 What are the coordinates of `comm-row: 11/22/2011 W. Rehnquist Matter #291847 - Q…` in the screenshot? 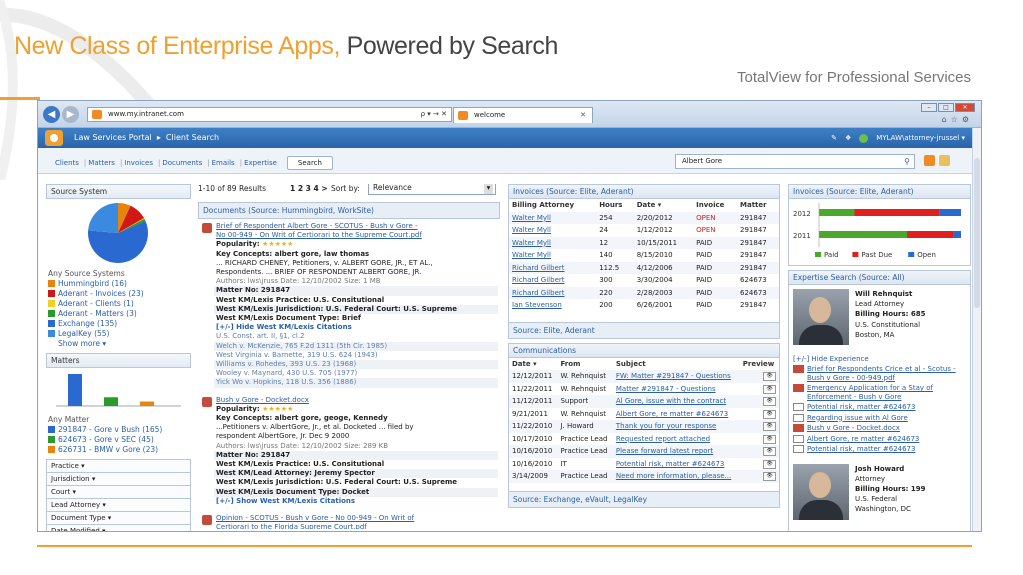 It's located at (644, 389).